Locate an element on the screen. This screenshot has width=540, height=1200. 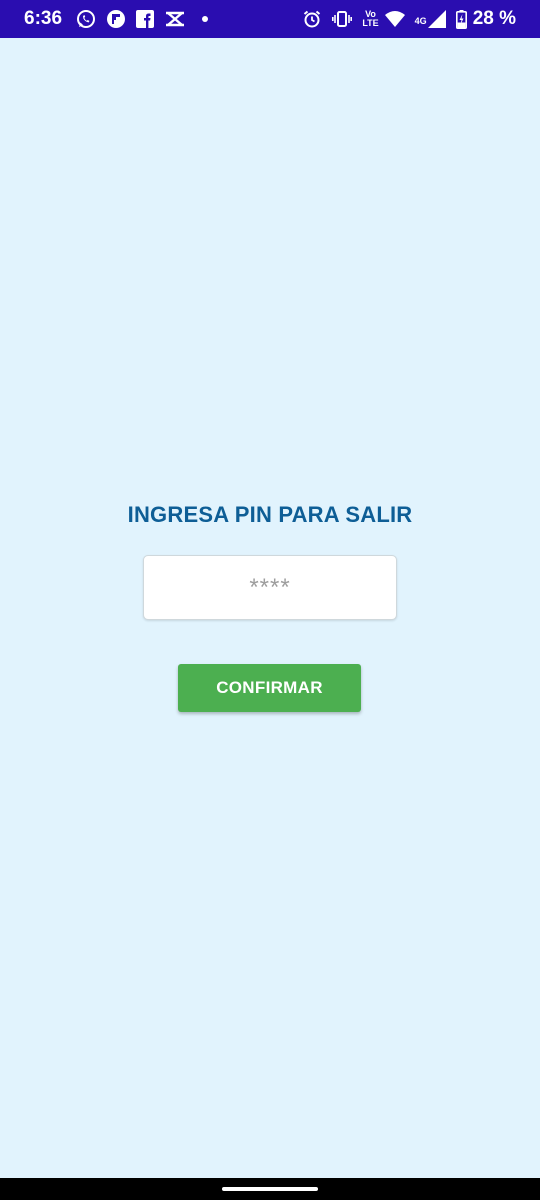
navigation-bar is located at coordinates (270, 1189).